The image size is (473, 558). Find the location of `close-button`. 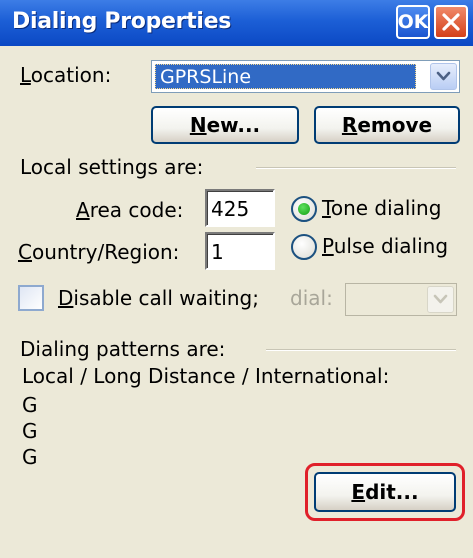

close-button is located at coordinates (451, 22).